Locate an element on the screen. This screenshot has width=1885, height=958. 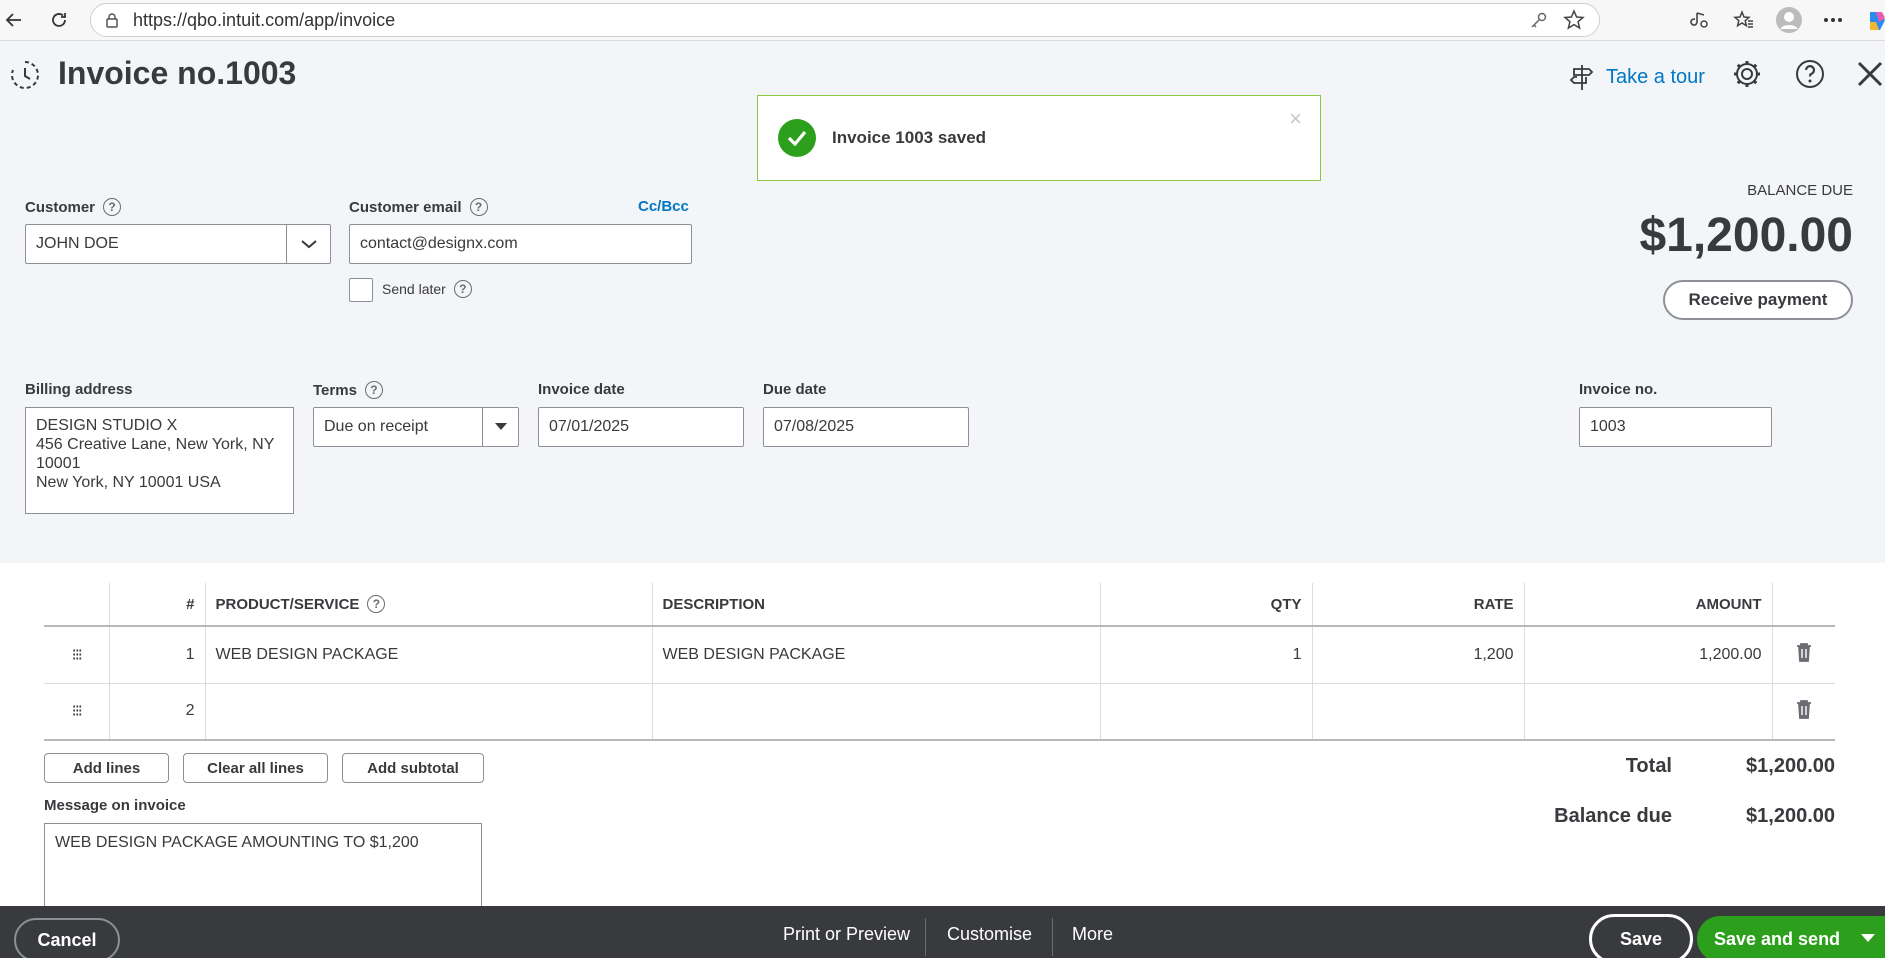
billing-line: 456 Creative Lane, New York, NY is located at coordinates (155, 444).